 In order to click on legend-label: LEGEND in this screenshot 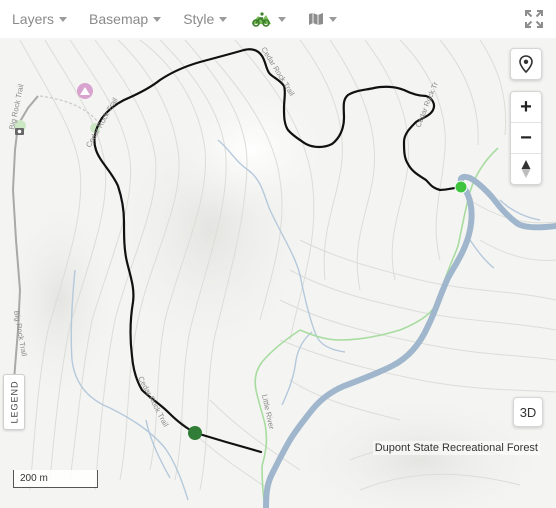, I will do `click(14, 402)`.